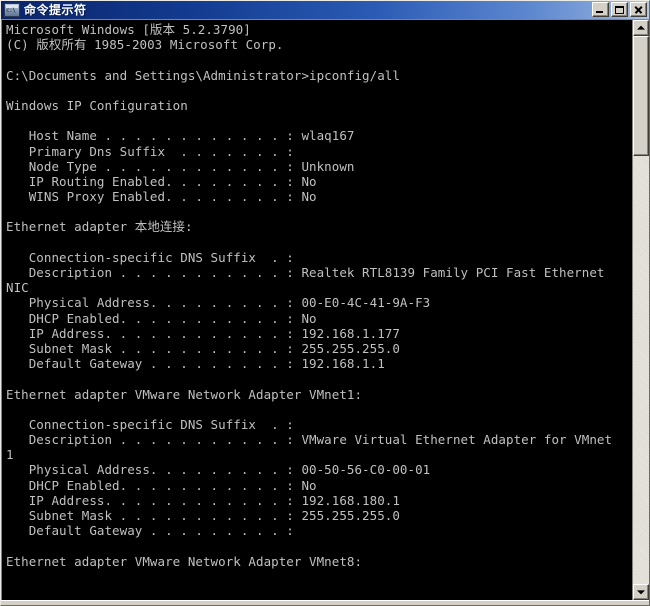  I want to click on maximize-button, so click(619, 9).